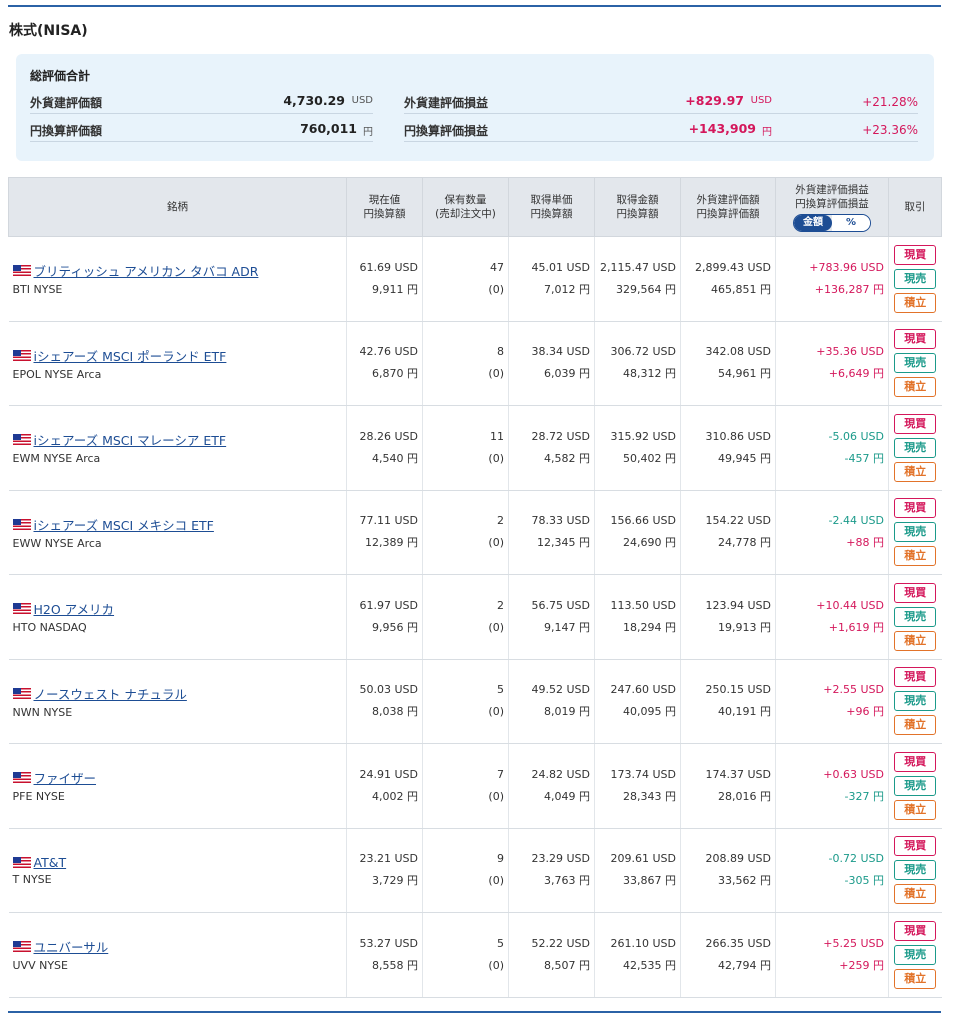  I want to click on foreign-value: 4,730.29, so click(314, 100).